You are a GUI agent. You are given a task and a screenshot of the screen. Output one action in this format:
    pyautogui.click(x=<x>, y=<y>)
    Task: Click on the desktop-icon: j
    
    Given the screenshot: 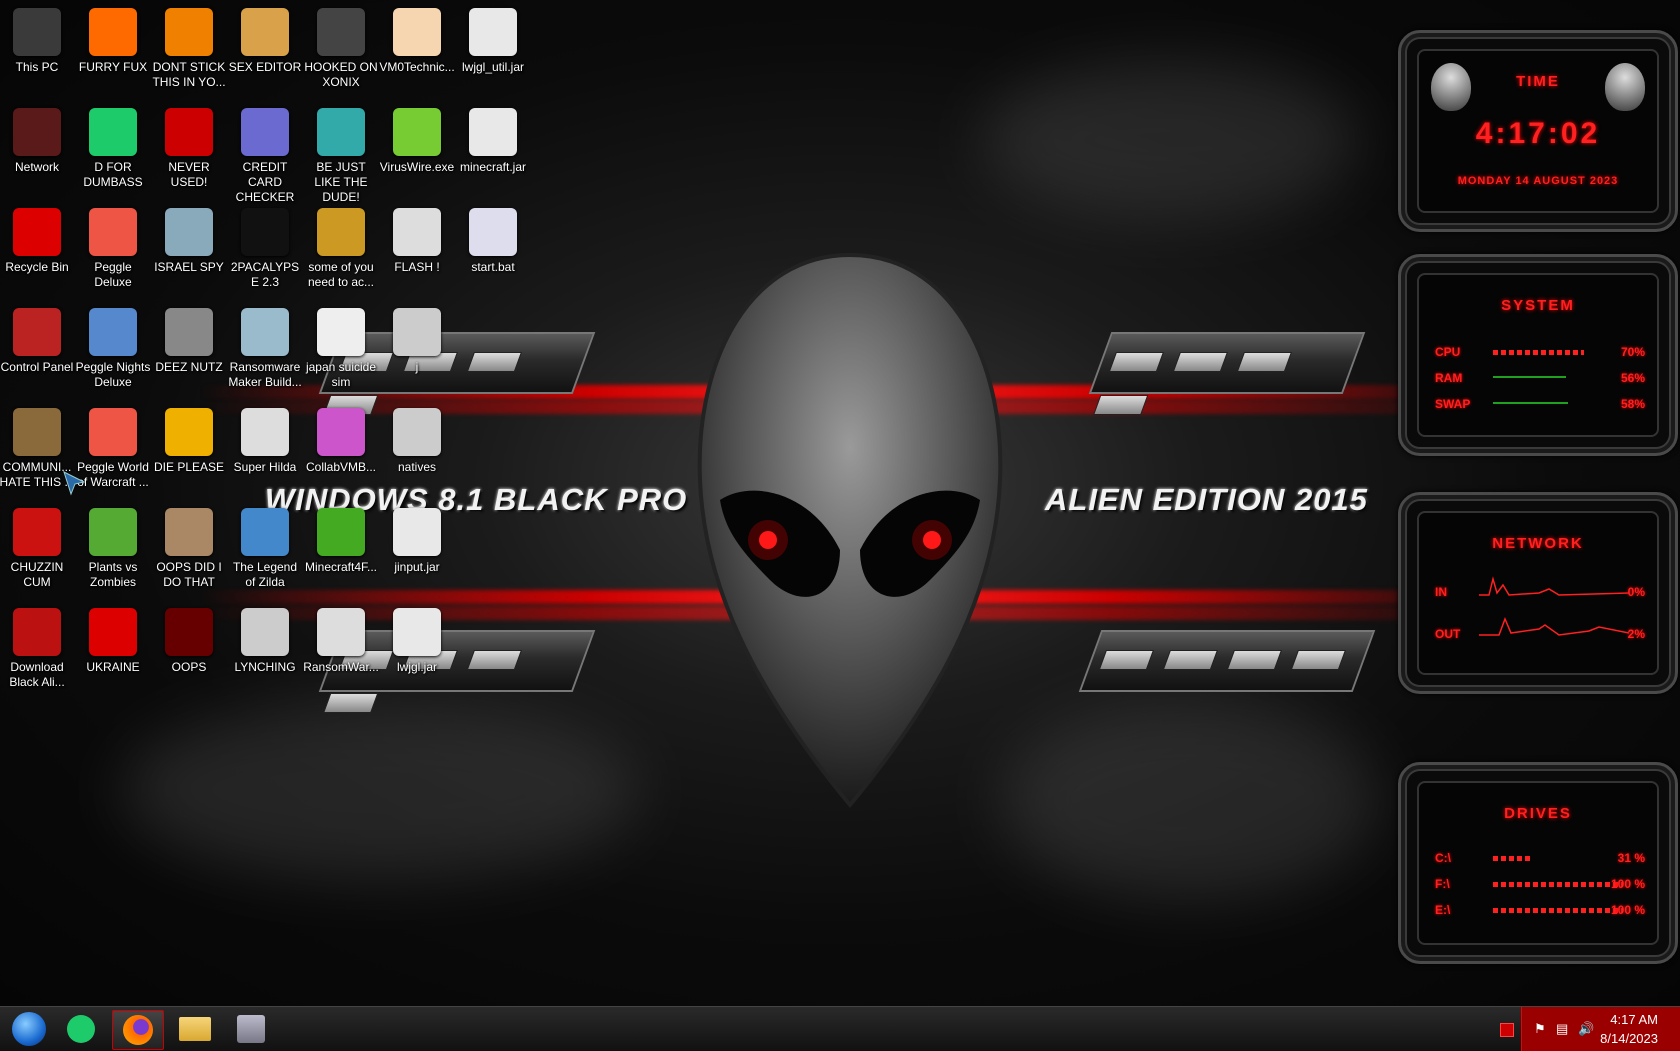 What is the action you would take?
    pyautogui.click(x=417, y=338)
    